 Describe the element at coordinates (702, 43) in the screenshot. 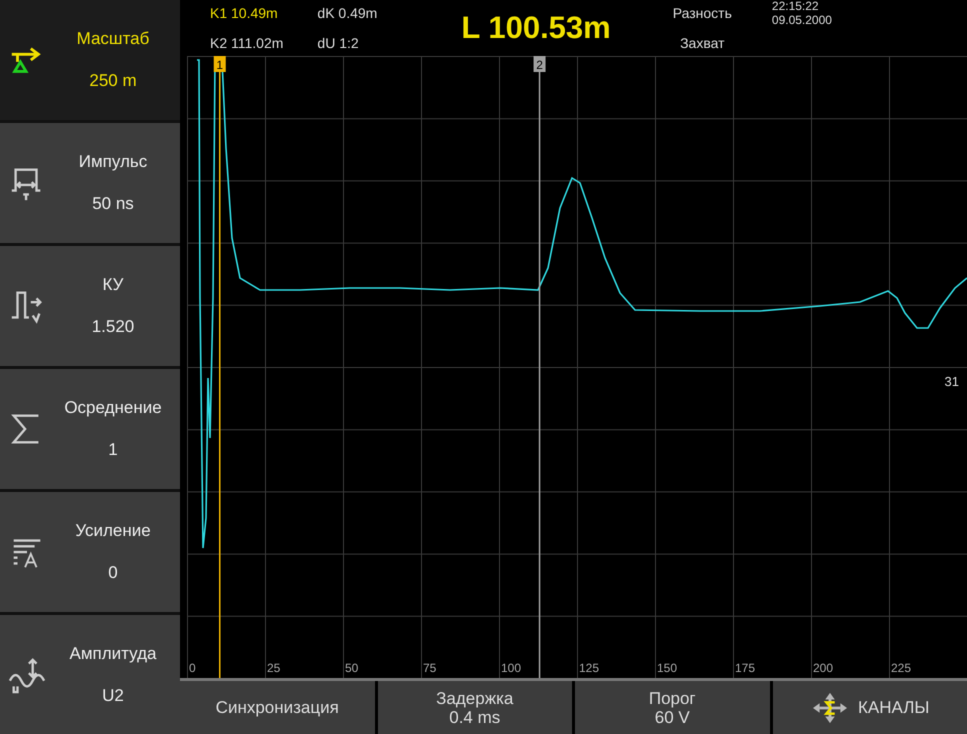

I see `mode-label: Захват` at that location.